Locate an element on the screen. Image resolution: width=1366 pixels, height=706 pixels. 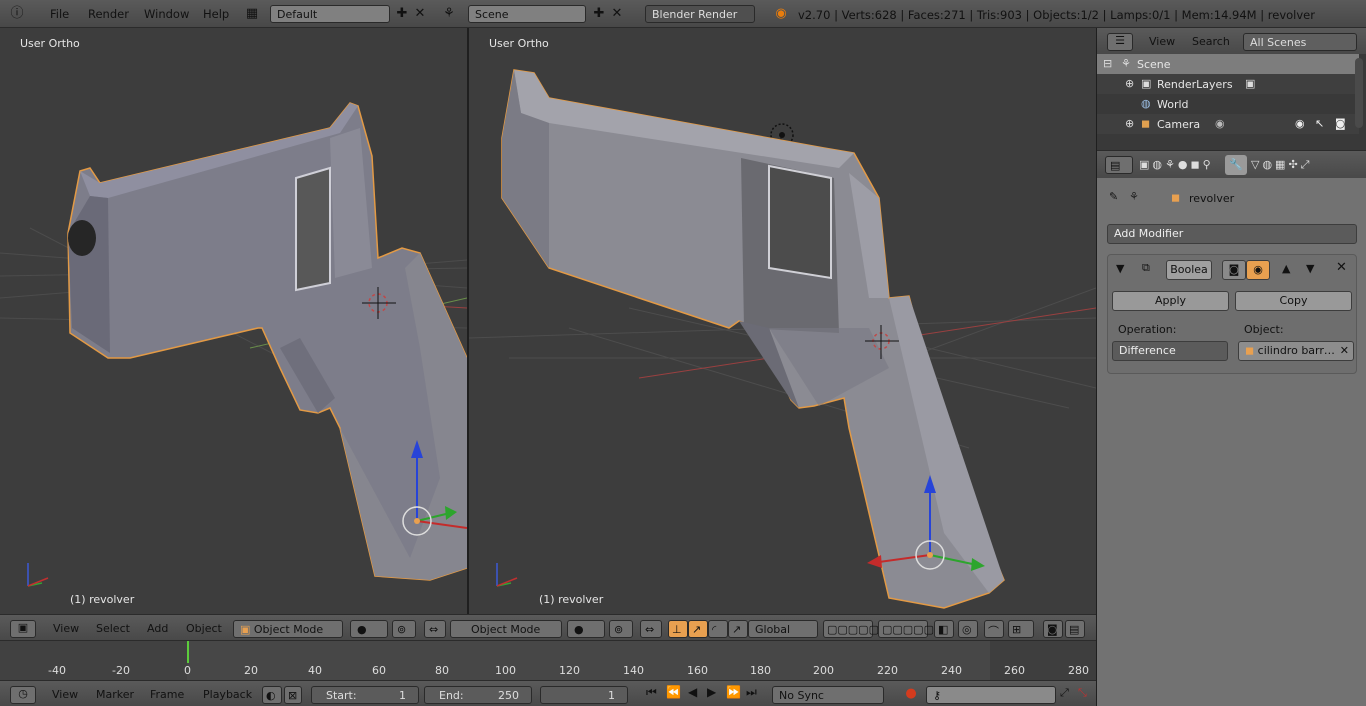
object-field: ◼ cilindro barr… ✕ is located at coordinates (1296, 351).